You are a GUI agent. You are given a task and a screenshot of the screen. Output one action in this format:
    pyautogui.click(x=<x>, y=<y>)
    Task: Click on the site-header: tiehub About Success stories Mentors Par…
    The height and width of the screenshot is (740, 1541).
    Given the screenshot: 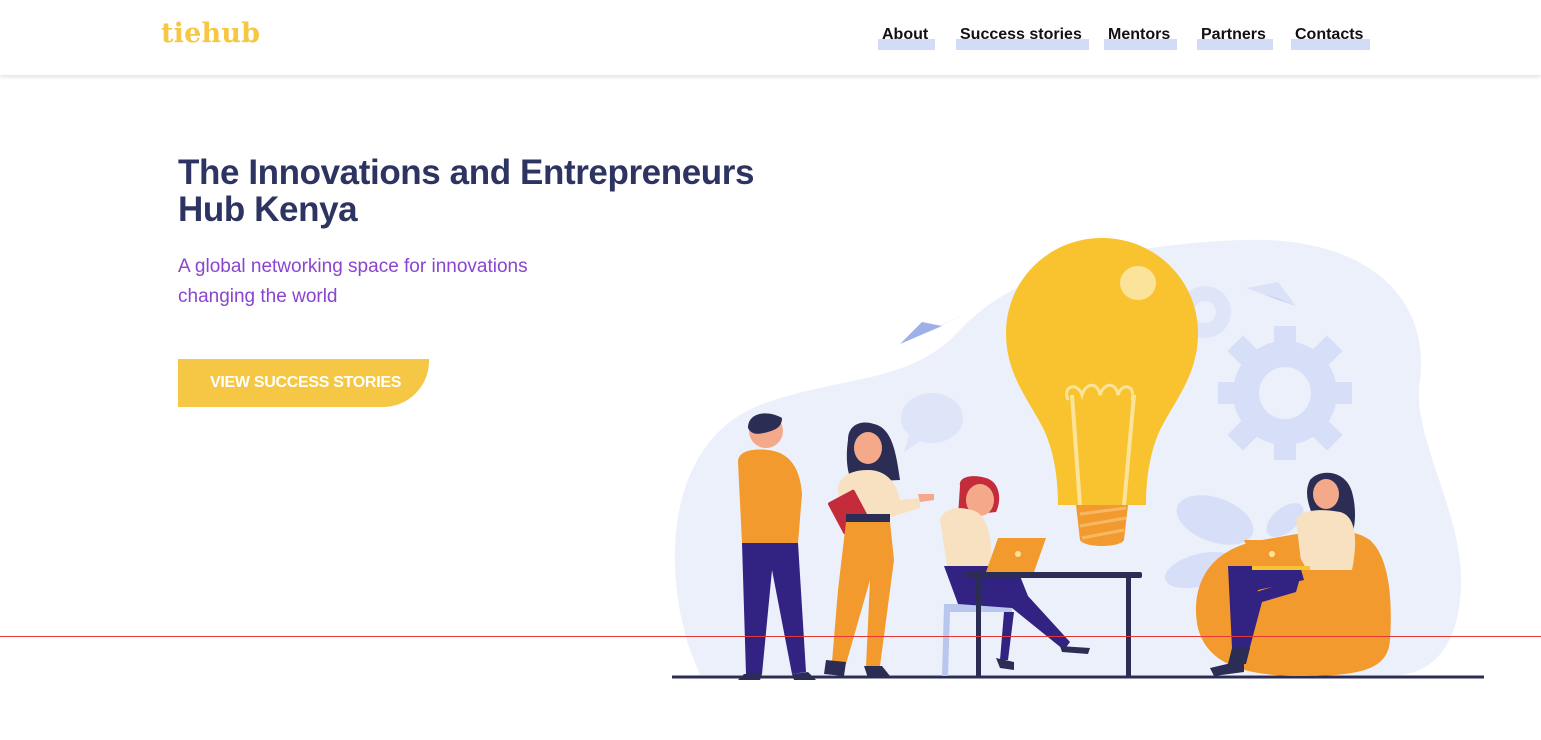 What is the action you would take?
    pyautogui.click(x=770, y=37)
    